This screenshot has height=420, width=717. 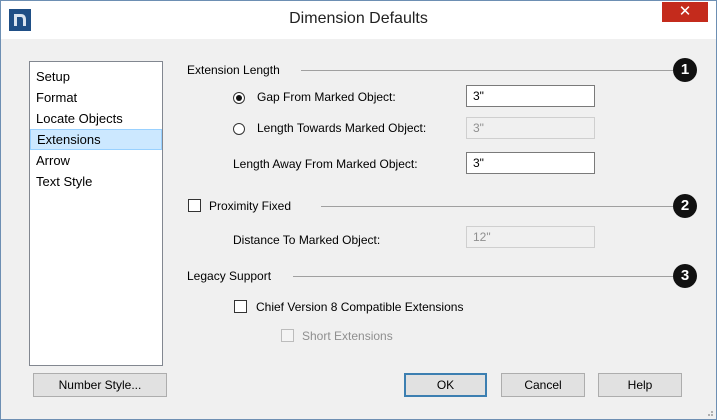 I want to click on short-extensions-label: Short Extensions, so click(x=347, y=336).